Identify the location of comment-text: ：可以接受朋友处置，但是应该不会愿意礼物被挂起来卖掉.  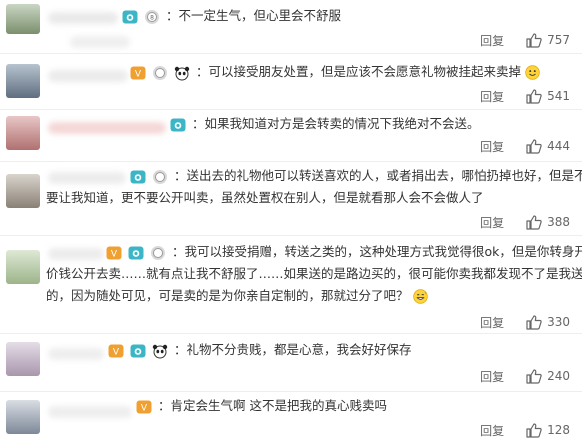
(358, 71).